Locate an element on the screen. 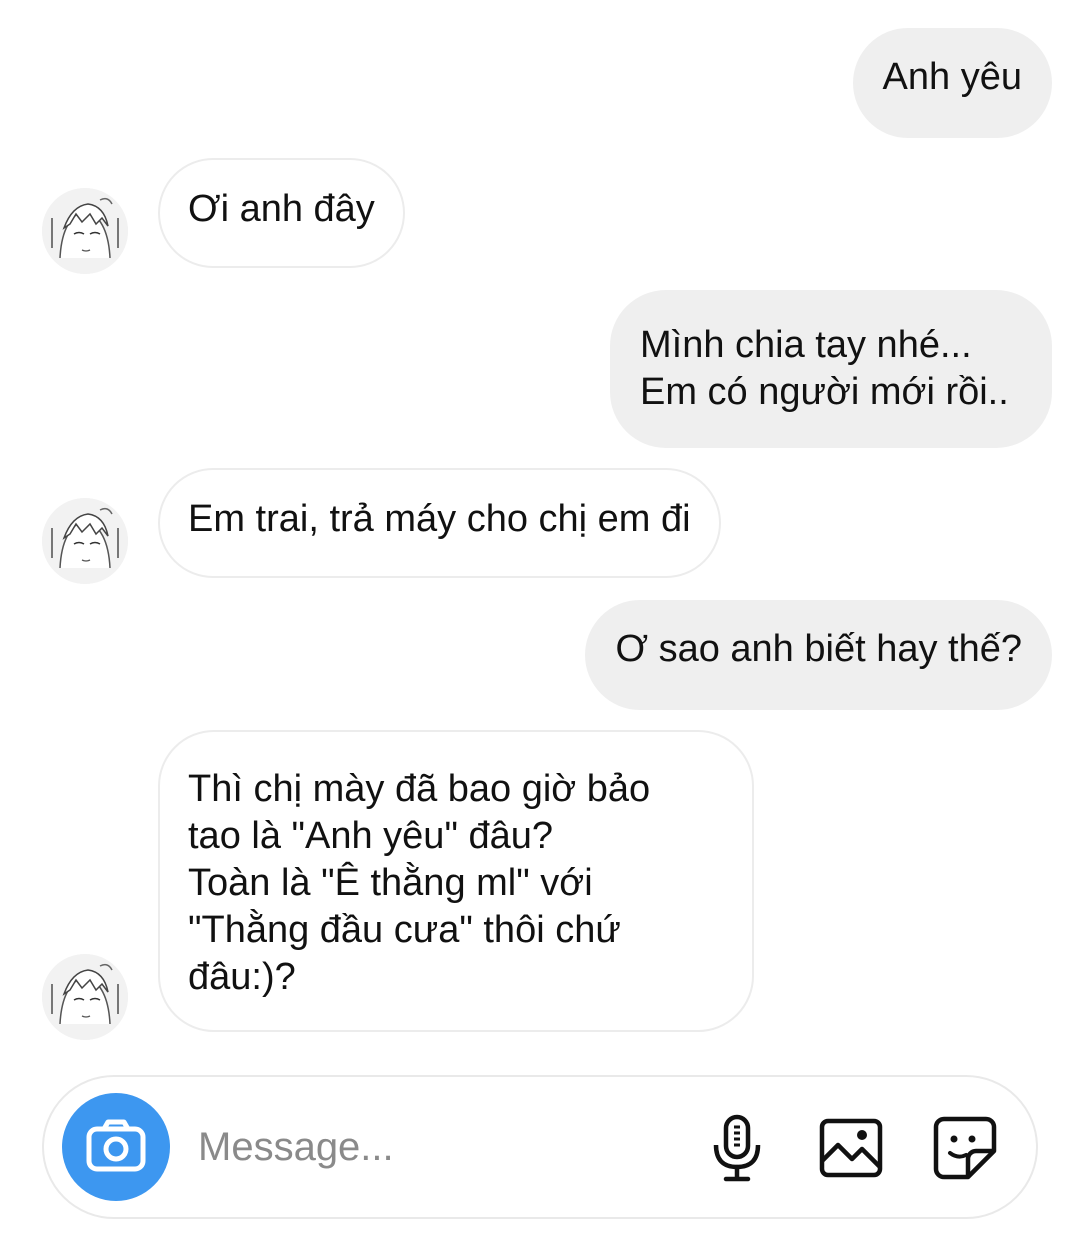 This screenshot has width=1080, height=1235. sticker-button is located at coordinates (965, 1148).